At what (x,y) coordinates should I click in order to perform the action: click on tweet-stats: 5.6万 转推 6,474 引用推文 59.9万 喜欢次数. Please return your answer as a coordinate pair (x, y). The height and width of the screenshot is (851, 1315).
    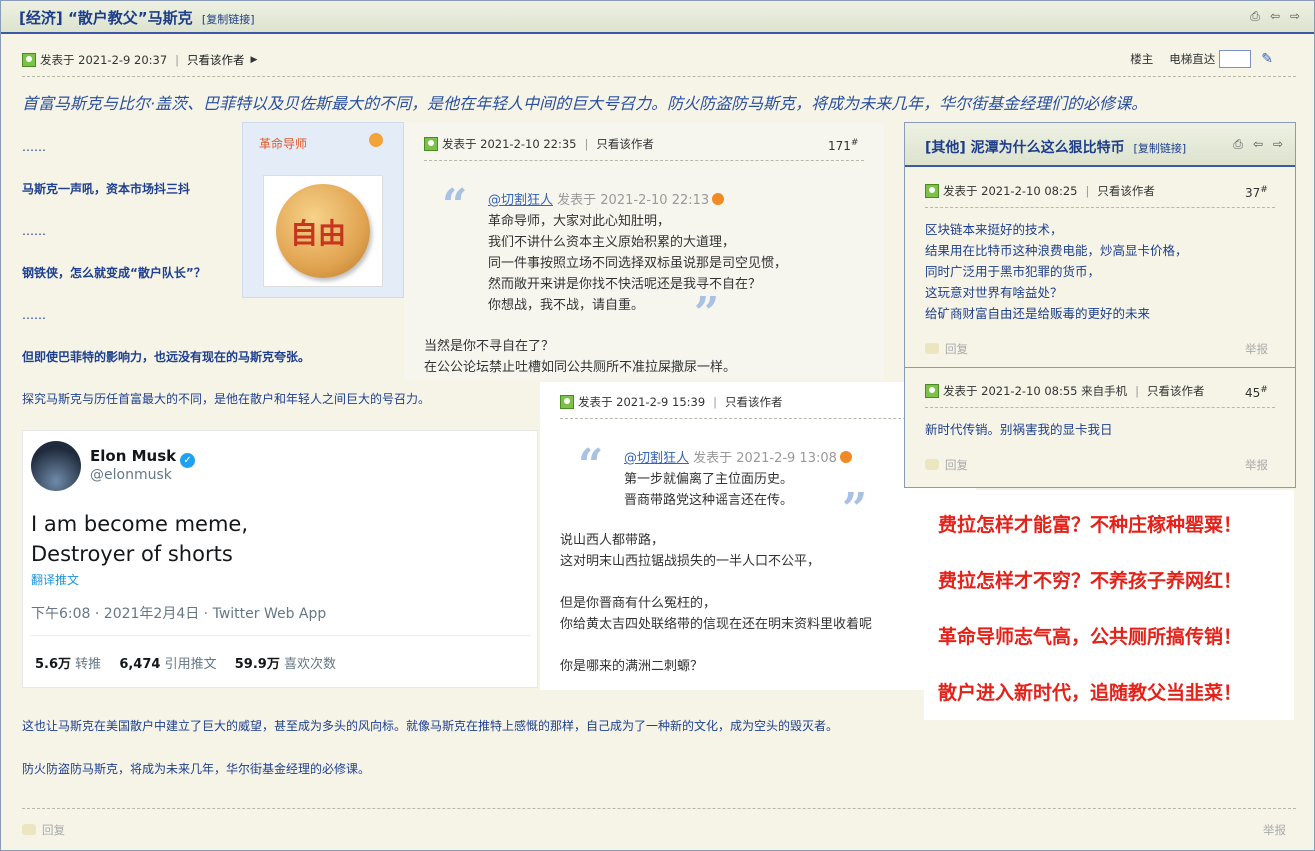
    Looking at the image, I should click on (185, 662).